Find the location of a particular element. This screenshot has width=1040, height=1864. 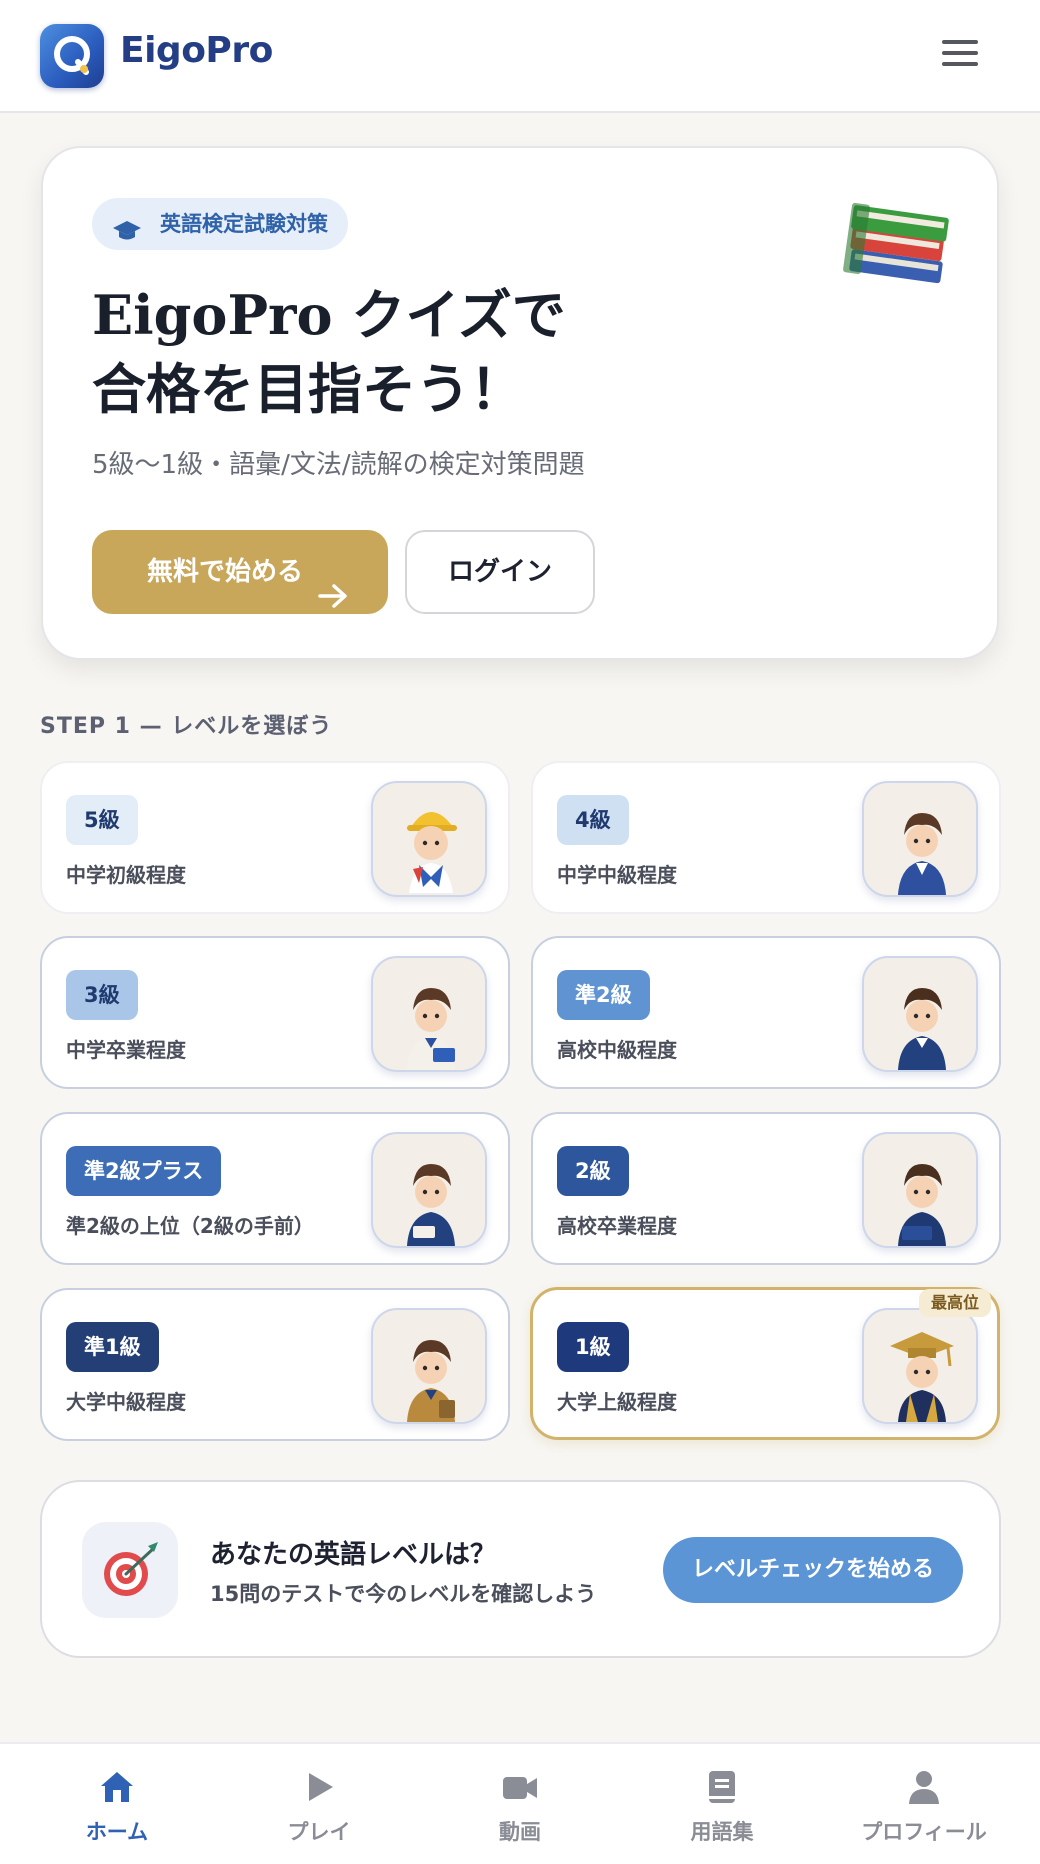

nav-play-label: プレイ is located at coordinates (319, 1832).